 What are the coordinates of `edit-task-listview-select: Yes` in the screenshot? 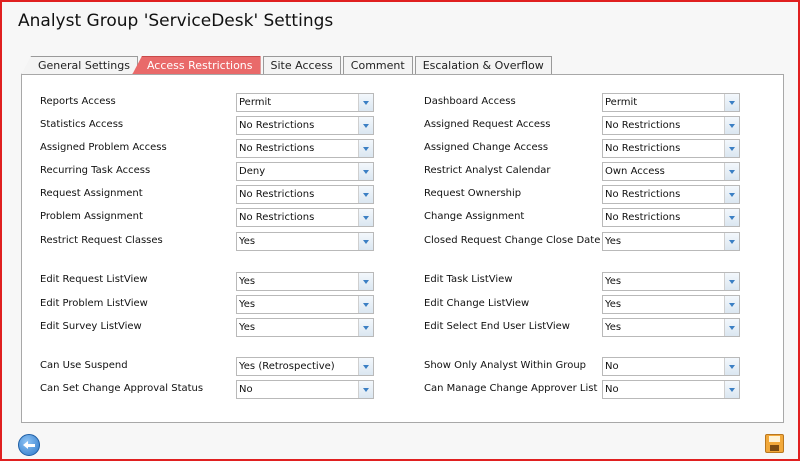 It's located at (671, 281).